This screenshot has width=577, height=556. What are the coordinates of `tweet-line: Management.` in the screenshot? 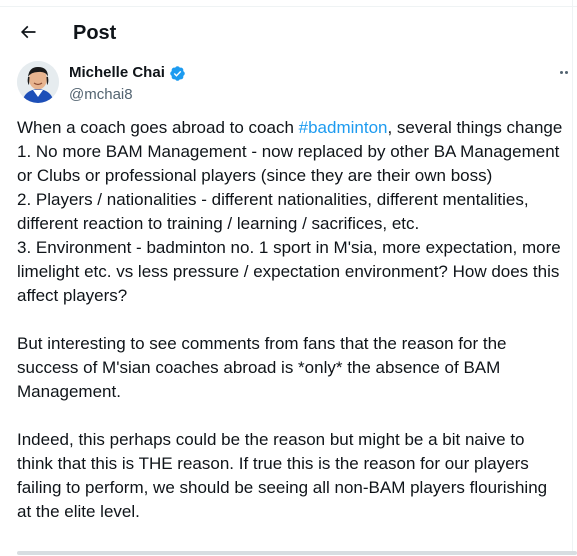 It's located at (69, 391).